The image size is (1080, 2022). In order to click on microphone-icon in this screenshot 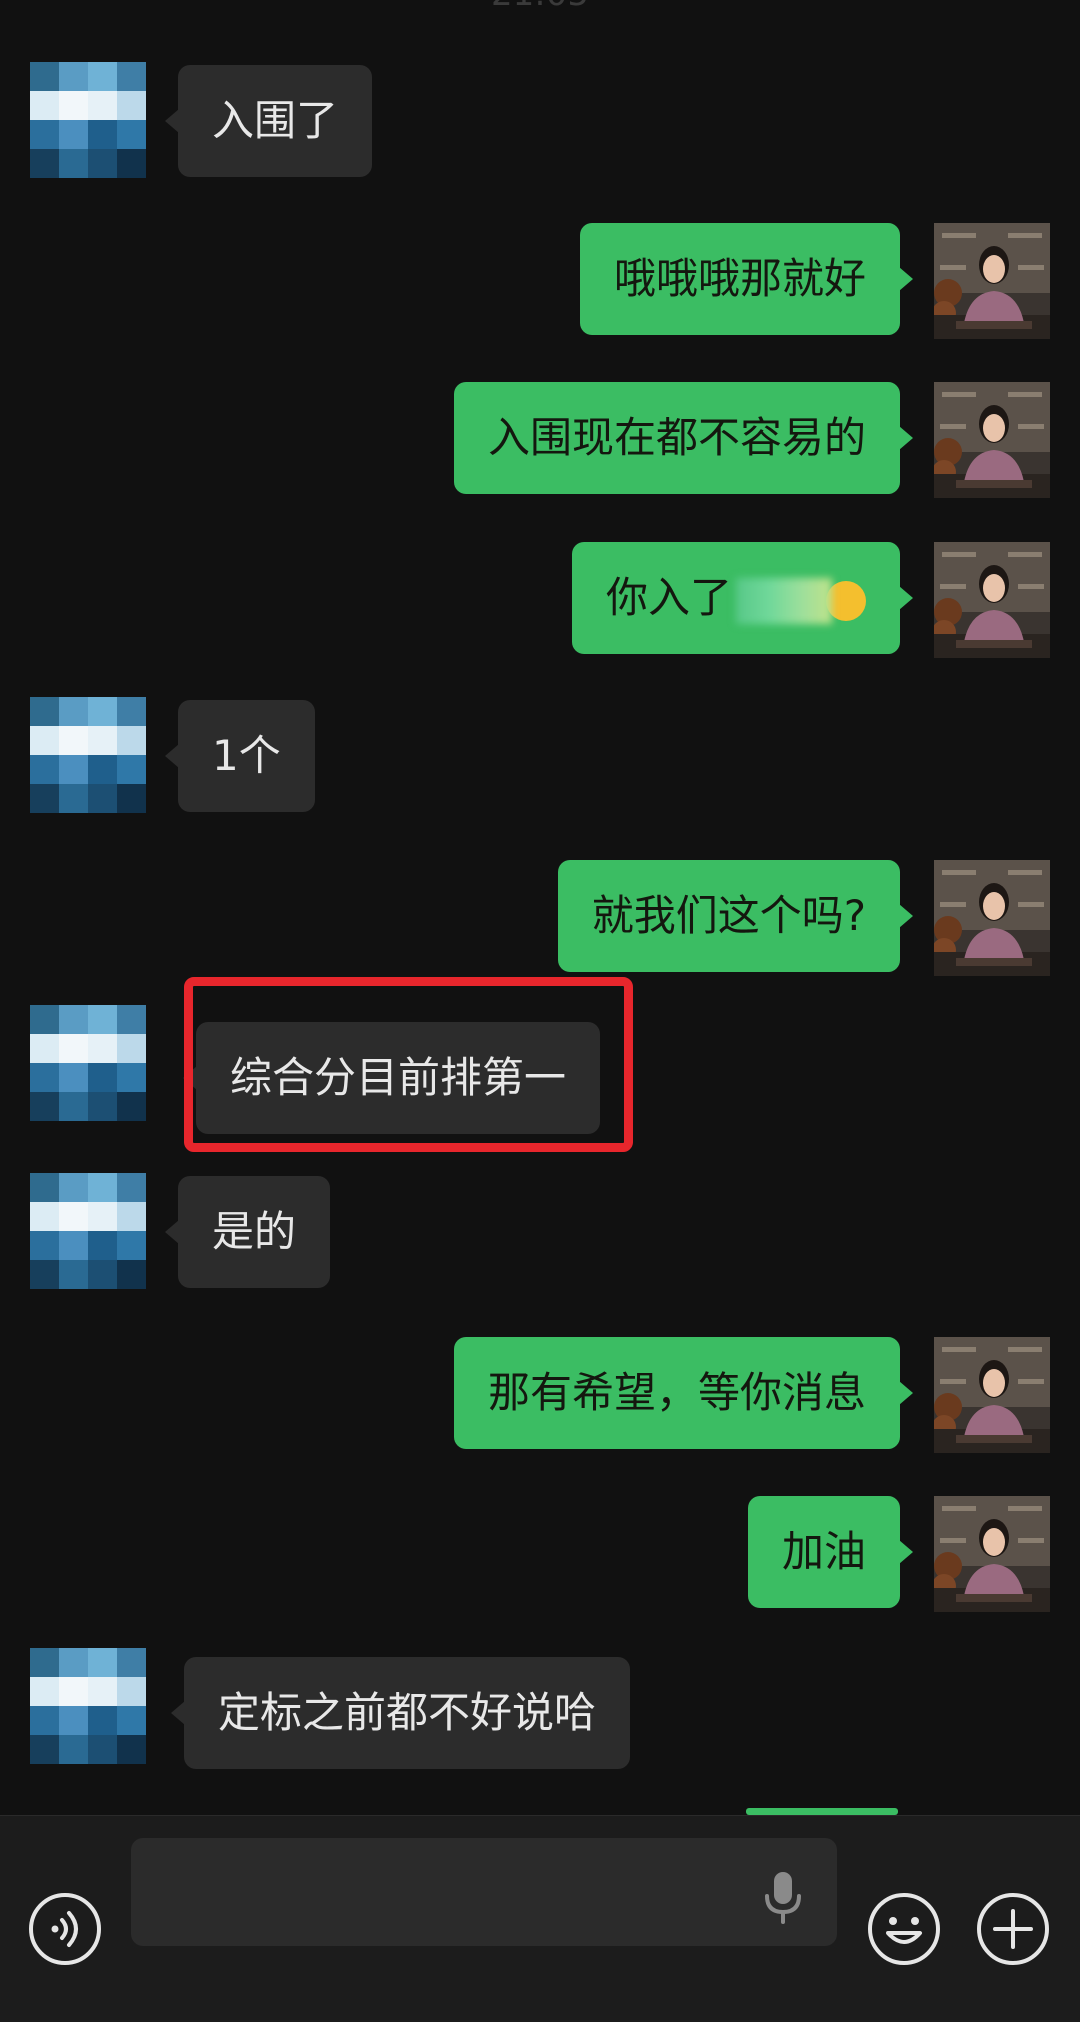, I will do `click(783, 1897)`.